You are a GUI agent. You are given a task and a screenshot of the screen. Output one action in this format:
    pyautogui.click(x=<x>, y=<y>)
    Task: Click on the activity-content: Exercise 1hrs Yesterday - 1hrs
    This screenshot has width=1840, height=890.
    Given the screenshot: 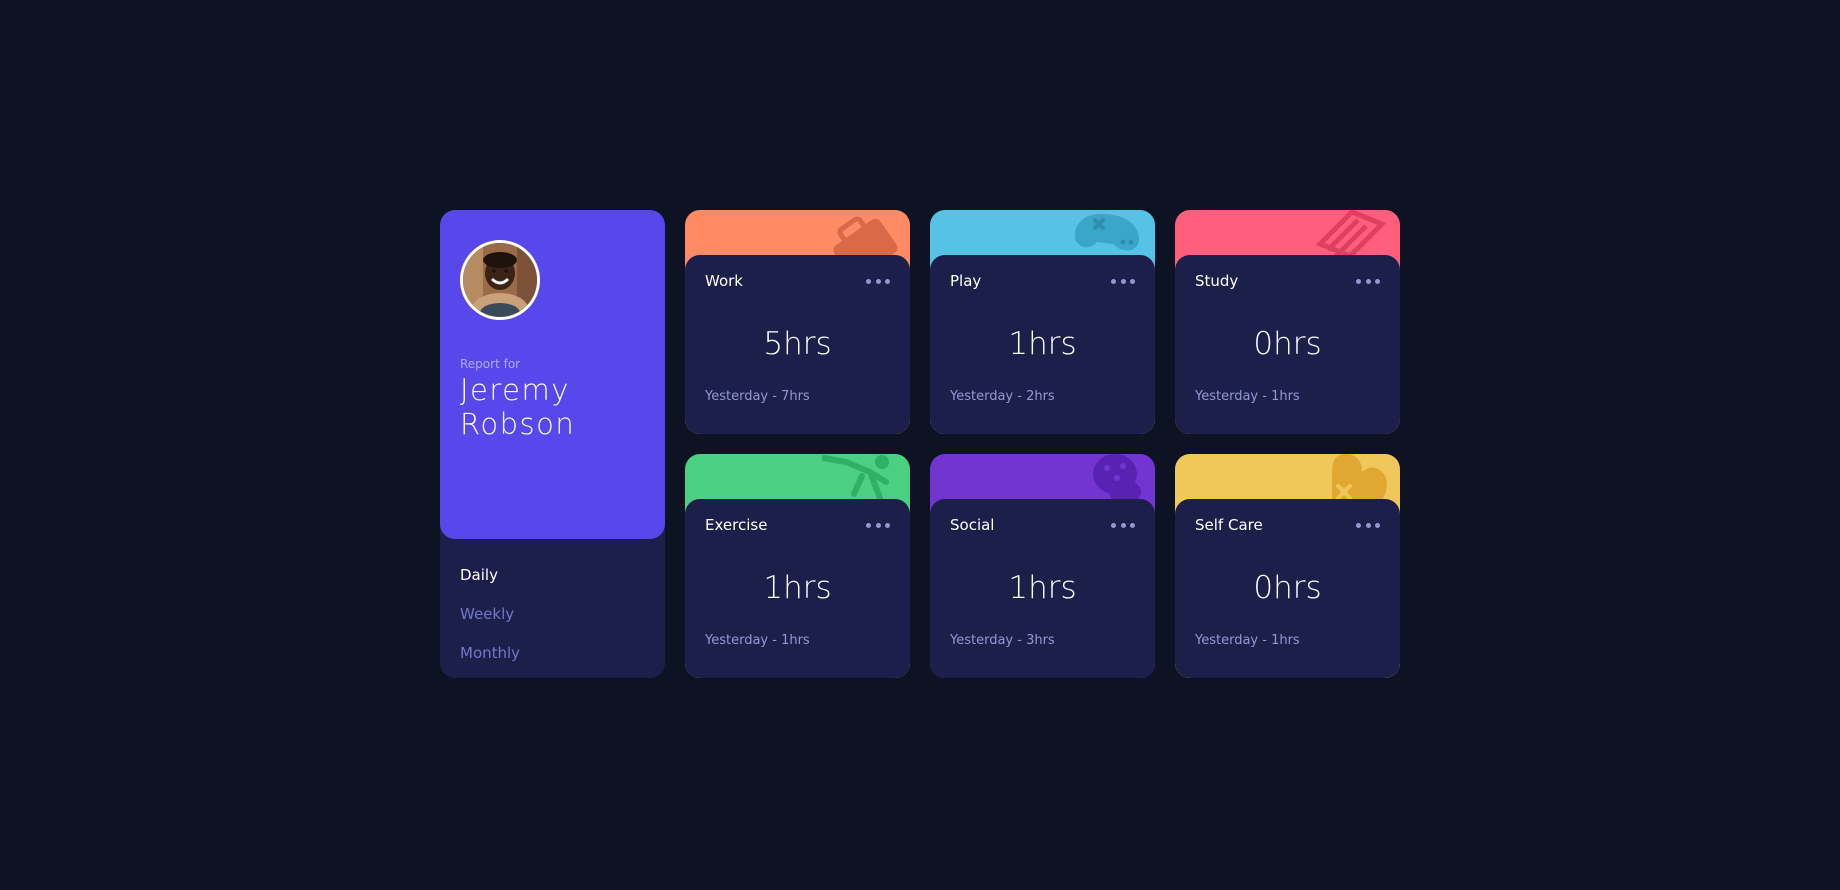 What is the action you would take?
    pyautogui.click(x=797, y=588)
    